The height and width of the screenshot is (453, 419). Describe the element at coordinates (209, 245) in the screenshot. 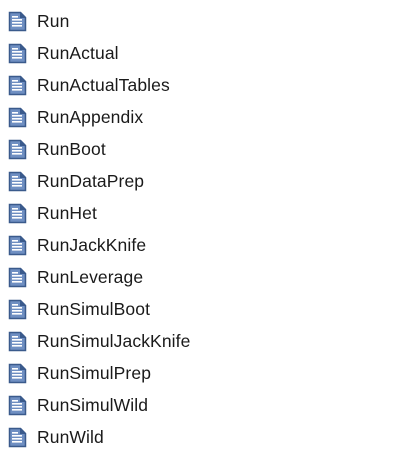

I see `file-item: RunJackKnife` at that location.